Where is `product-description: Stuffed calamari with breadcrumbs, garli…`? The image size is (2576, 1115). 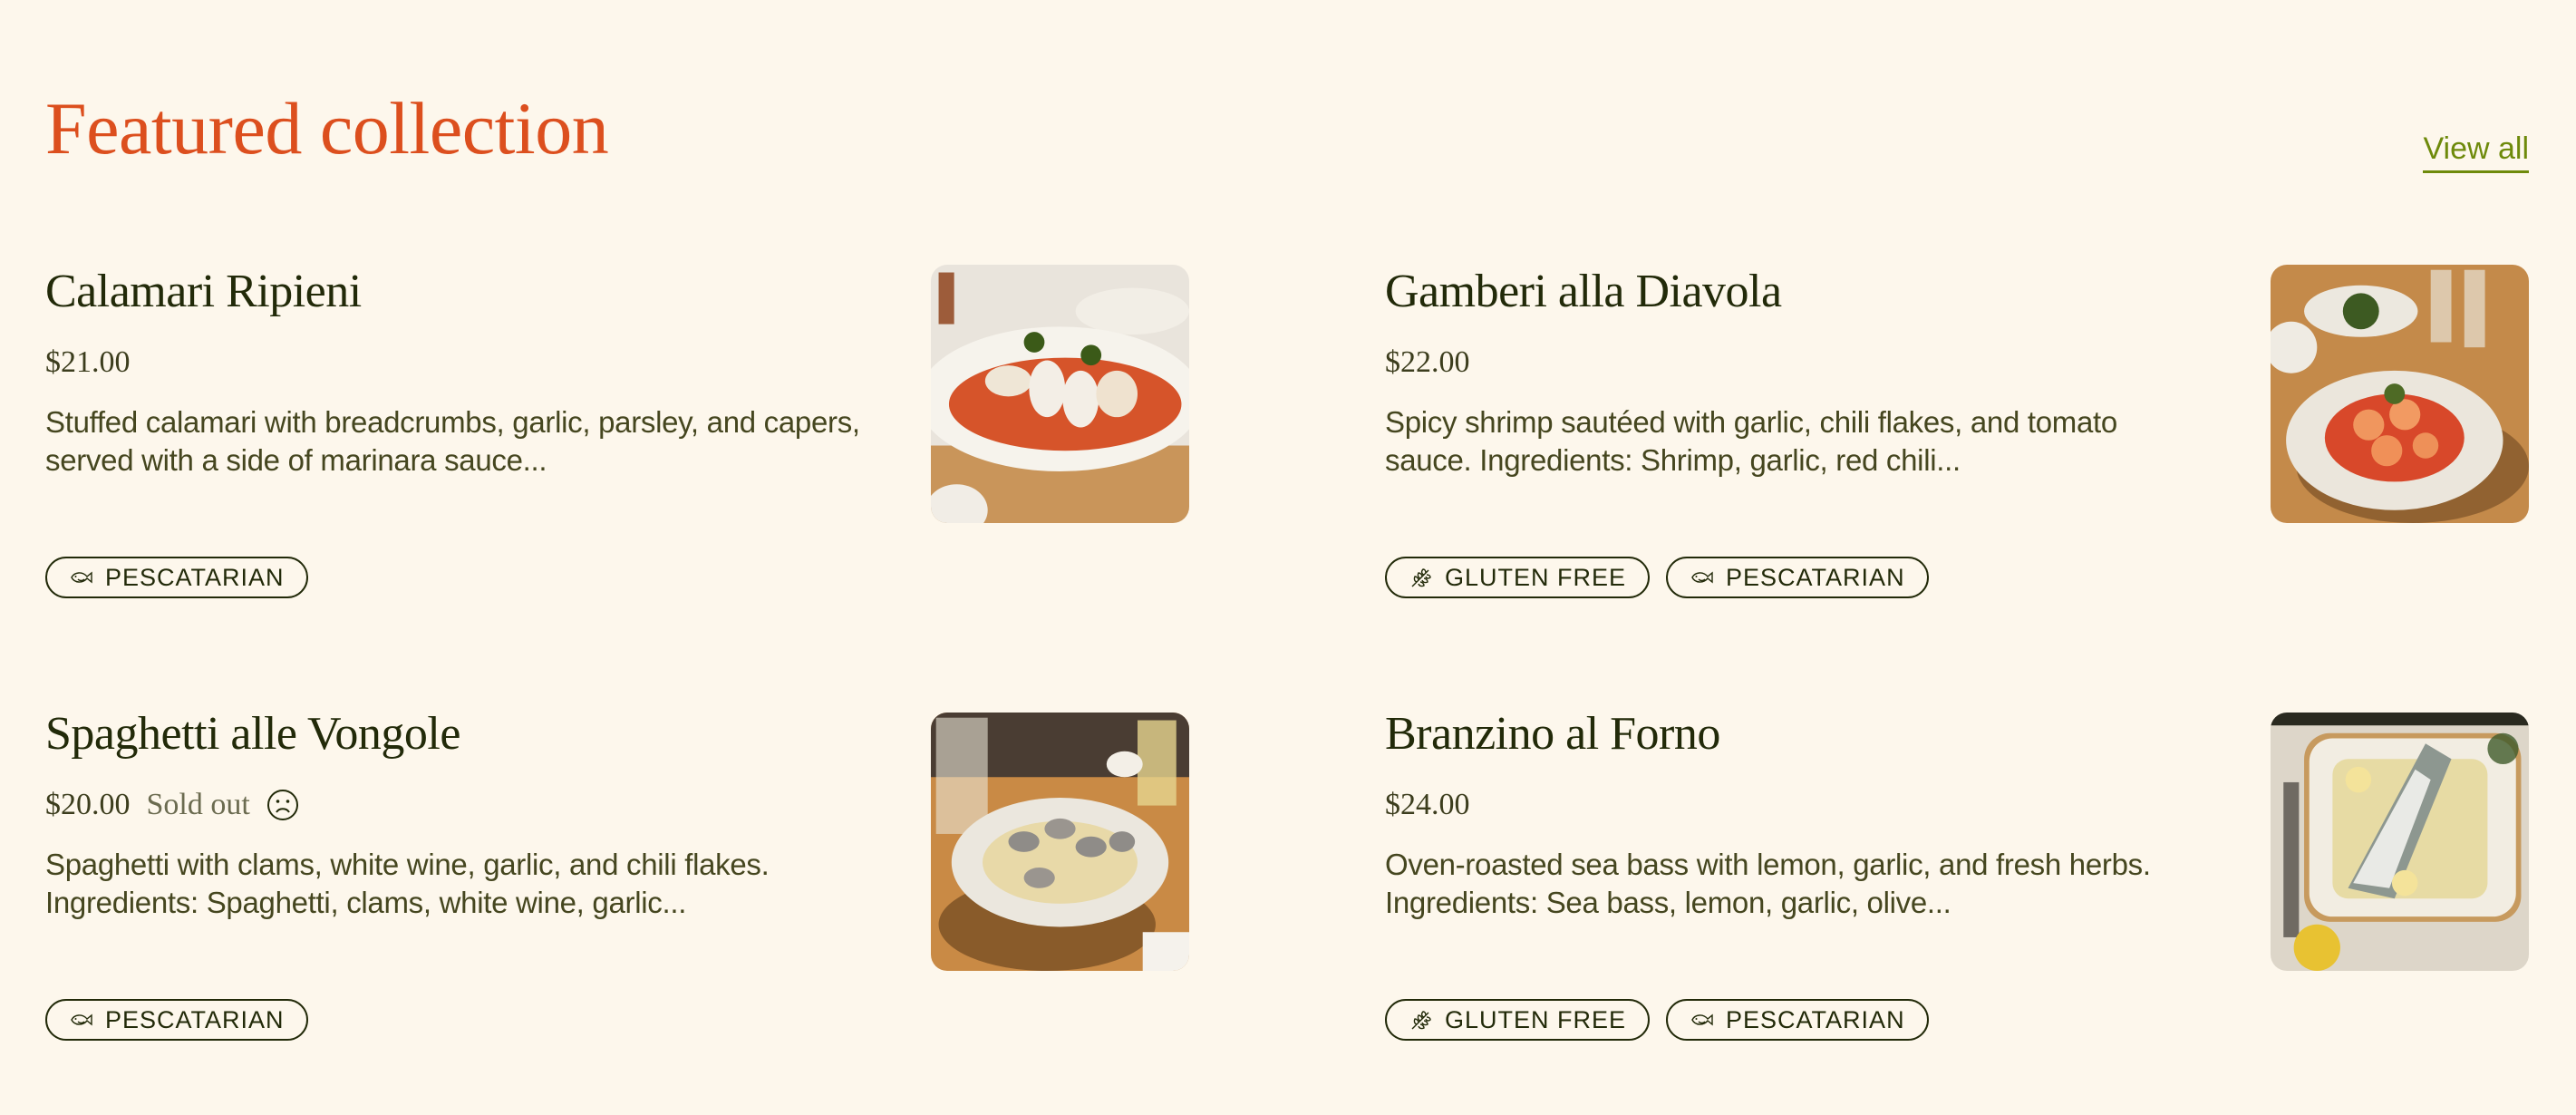 product-description: Stuffed calamari with breadcrumbs, garli… is located at coordinates (452, 441).